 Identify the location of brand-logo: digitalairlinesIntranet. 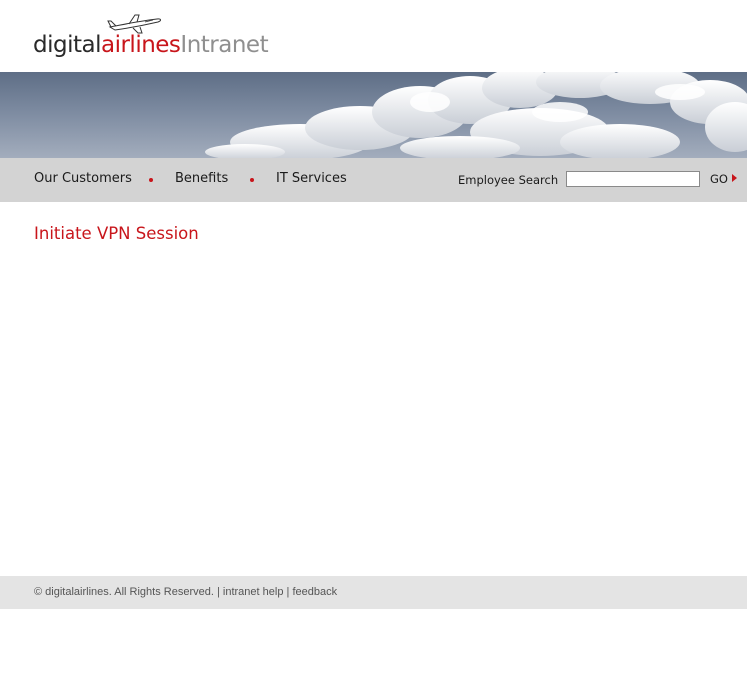
(153, 37).